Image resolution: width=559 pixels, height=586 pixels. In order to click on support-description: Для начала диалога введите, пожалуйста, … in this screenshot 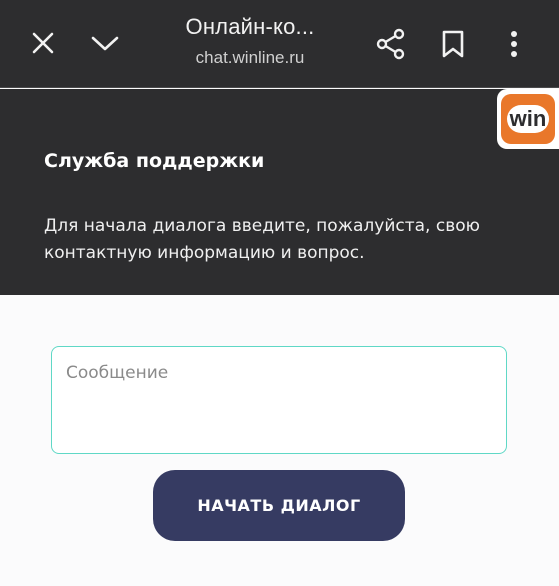, I will do `click(262, 239)`.